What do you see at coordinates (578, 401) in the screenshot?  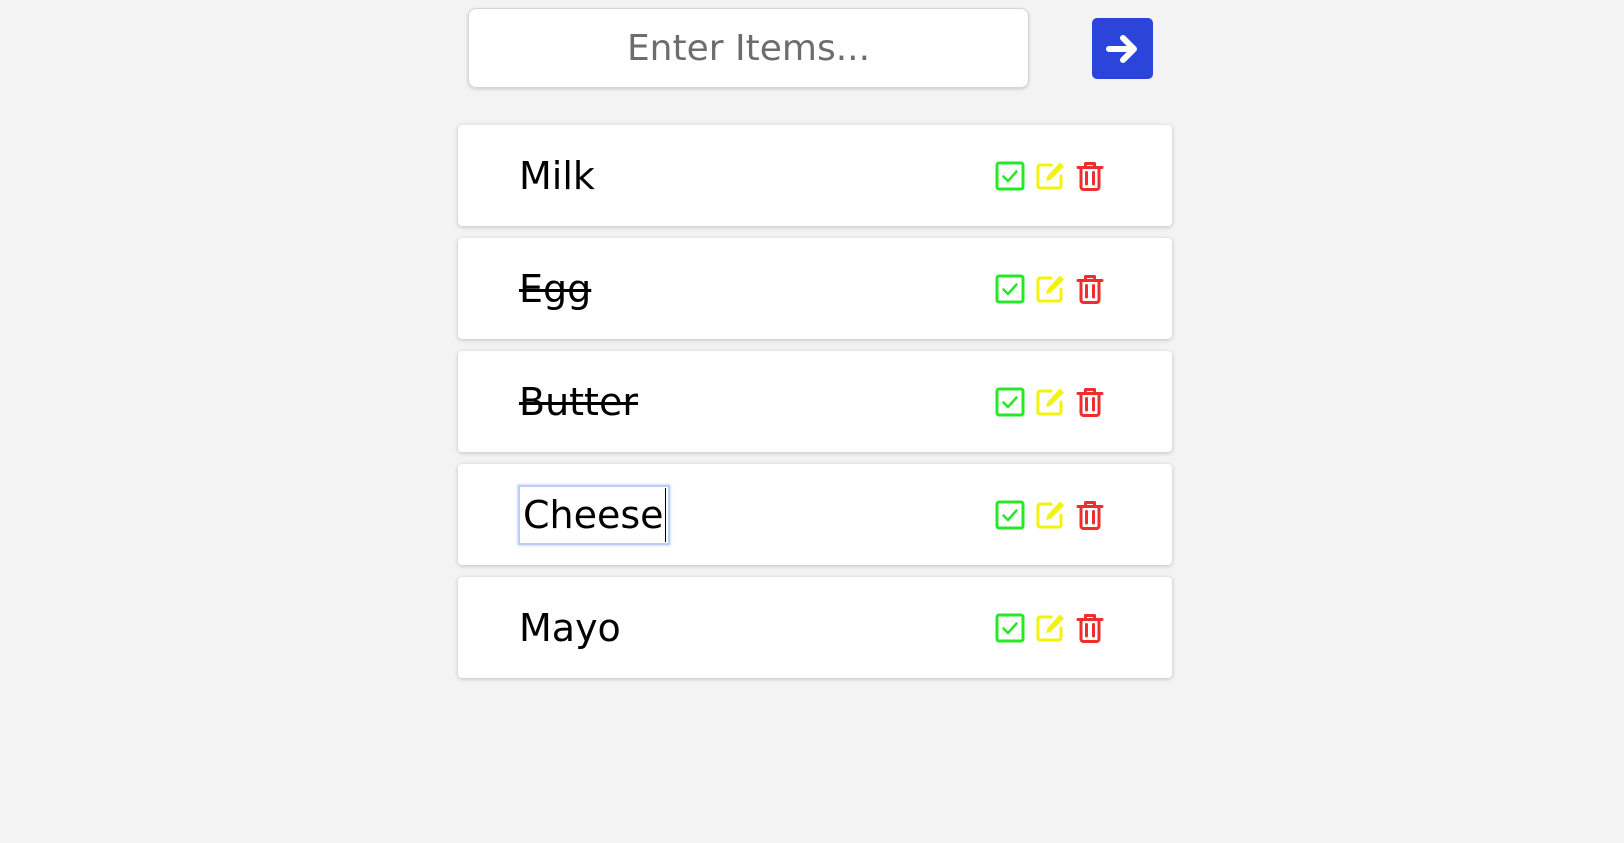 I see `item-label: Butter` at bounding box center [578, 401].